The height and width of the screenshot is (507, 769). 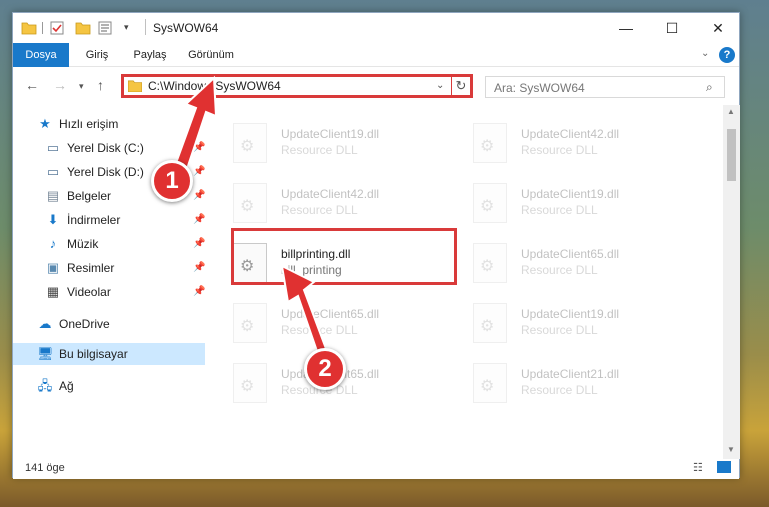 I want to click on sidebar-item-this-pc: 🖥 Bu bilgisayar, so click(x=109, y=354).